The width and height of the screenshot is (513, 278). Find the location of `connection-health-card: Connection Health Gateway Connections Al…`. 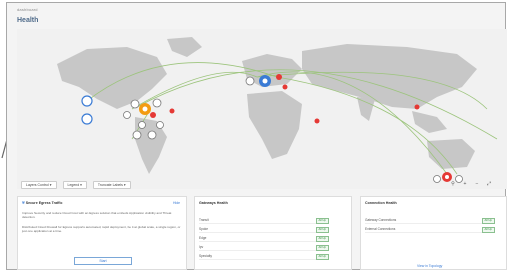

connection-health-card: Connection Health Gateway Connections Al… is located at coordinates (433, 233).